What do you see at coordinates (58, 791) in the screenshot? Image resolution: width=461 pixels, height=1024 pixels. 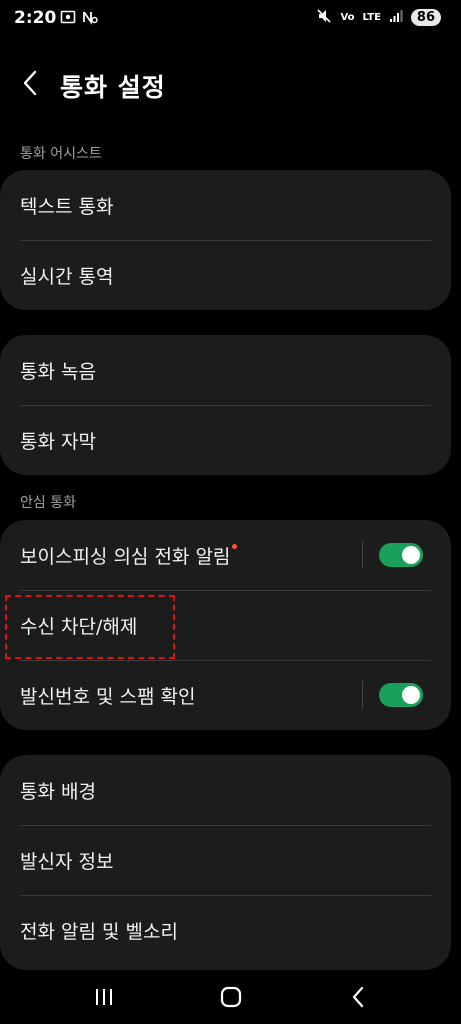 I see `setting-label: 통화 배경` at bounding box center [58, 791].